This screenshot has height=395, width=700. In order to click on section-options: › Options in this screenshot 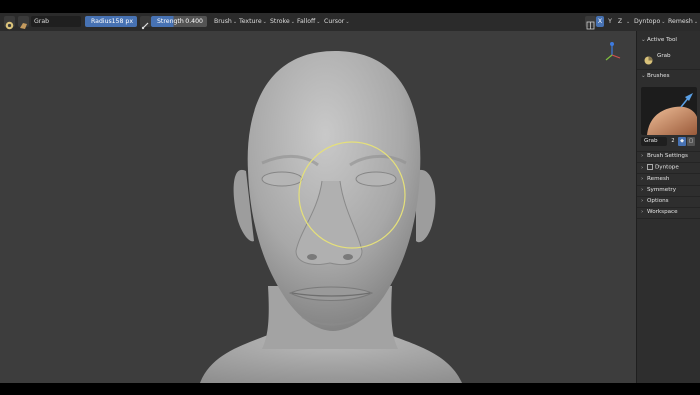, I will do `click(655, 201)`.